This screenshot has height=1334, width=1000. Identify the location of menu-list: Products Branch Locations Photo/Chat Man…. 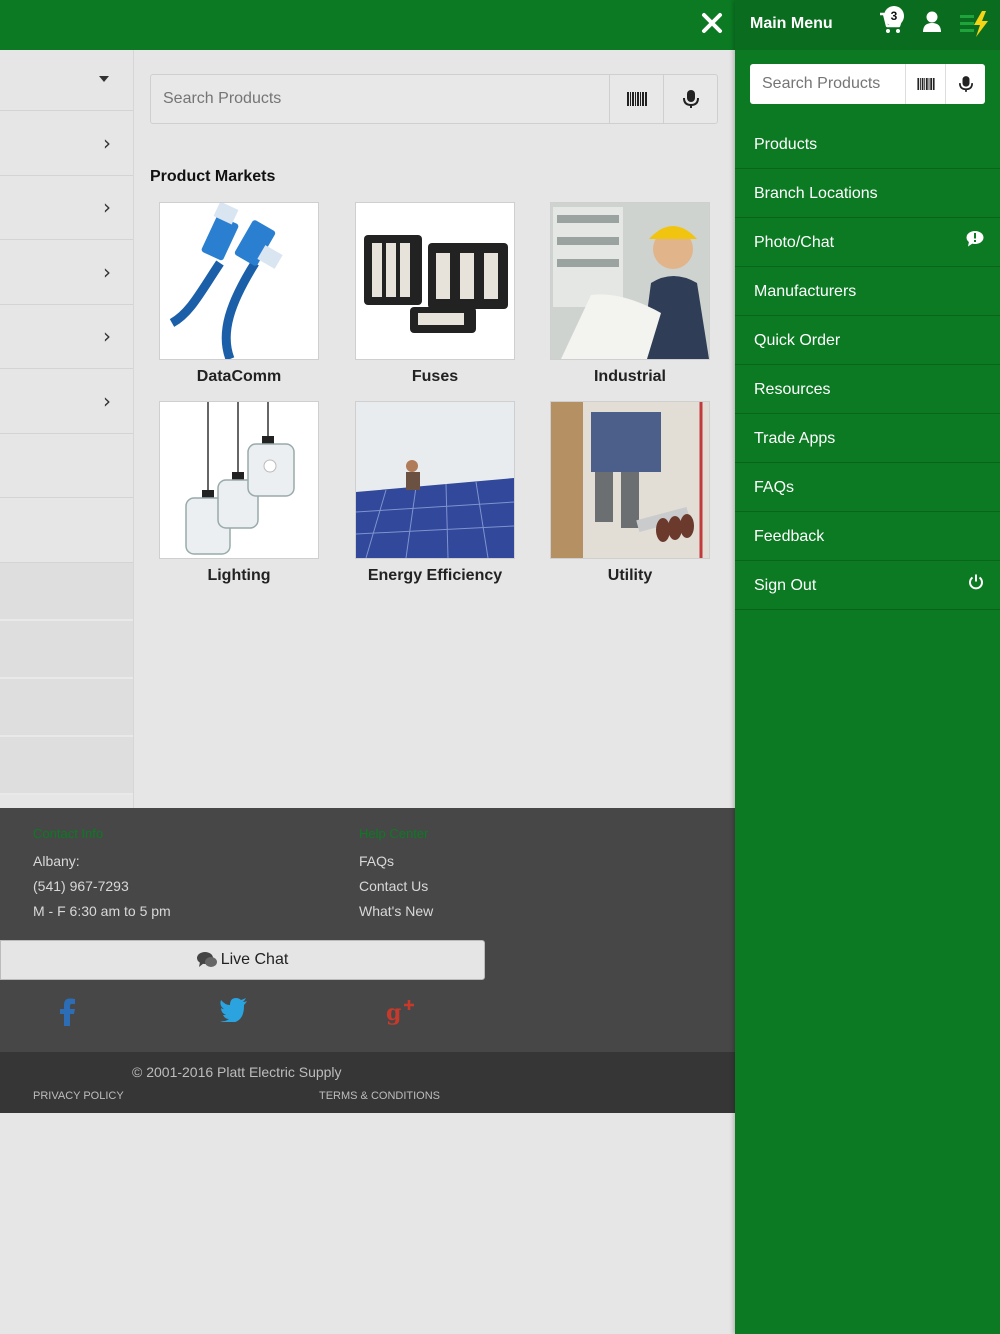
(867, 365).